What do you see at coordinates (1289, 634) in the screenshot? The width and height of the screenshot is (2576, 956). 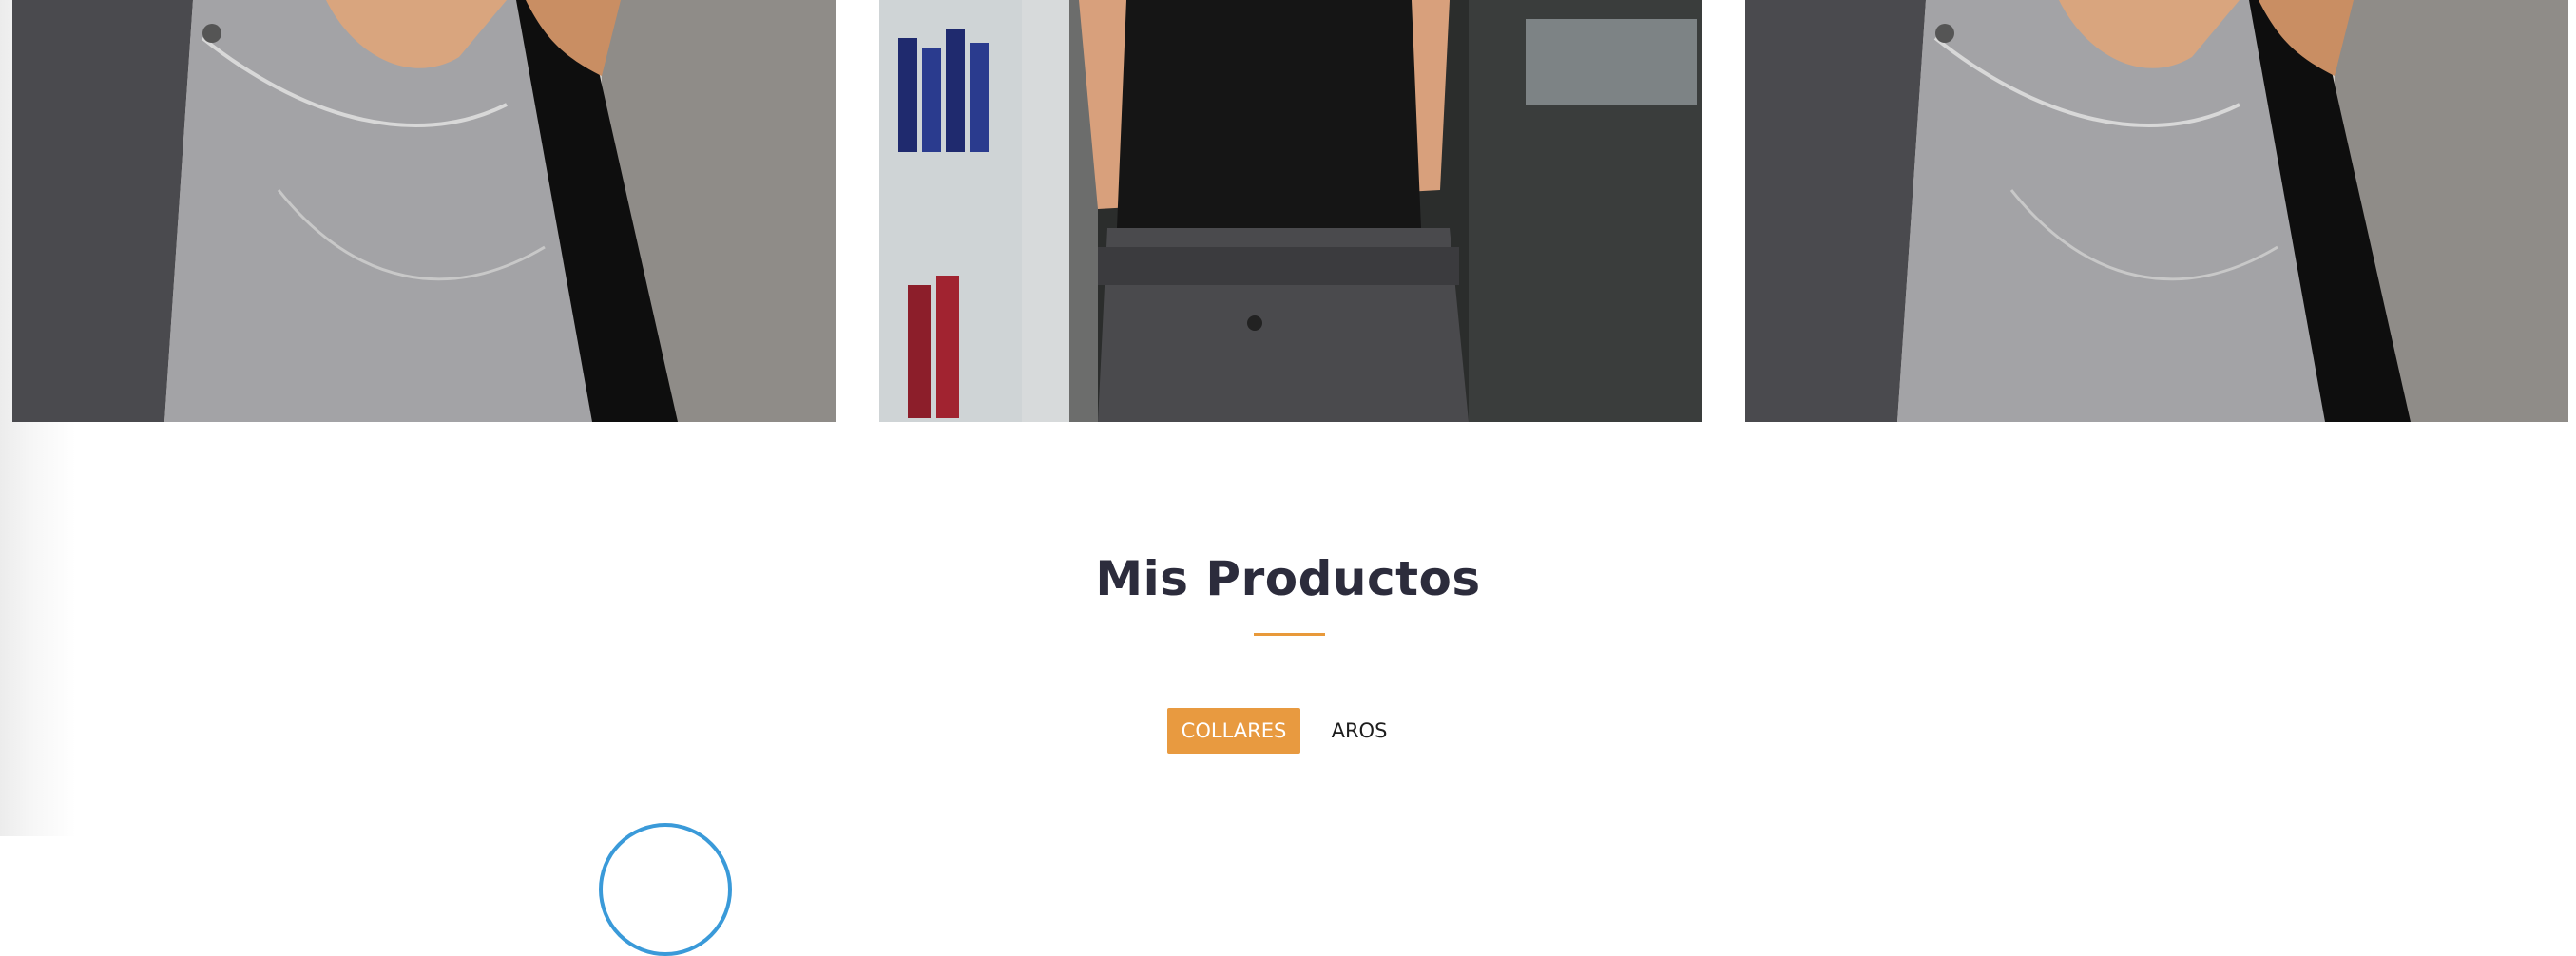 I see `title-underline` at bounding box center [1289, 634].